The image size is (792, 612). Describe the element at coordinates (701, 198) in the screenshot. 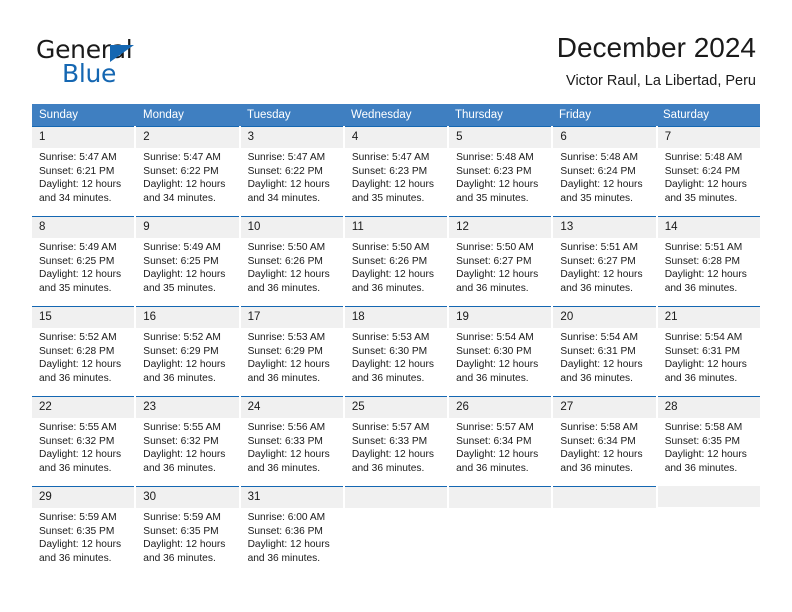

I see `daylight-text-line2: and 35 minutes.` at that location.